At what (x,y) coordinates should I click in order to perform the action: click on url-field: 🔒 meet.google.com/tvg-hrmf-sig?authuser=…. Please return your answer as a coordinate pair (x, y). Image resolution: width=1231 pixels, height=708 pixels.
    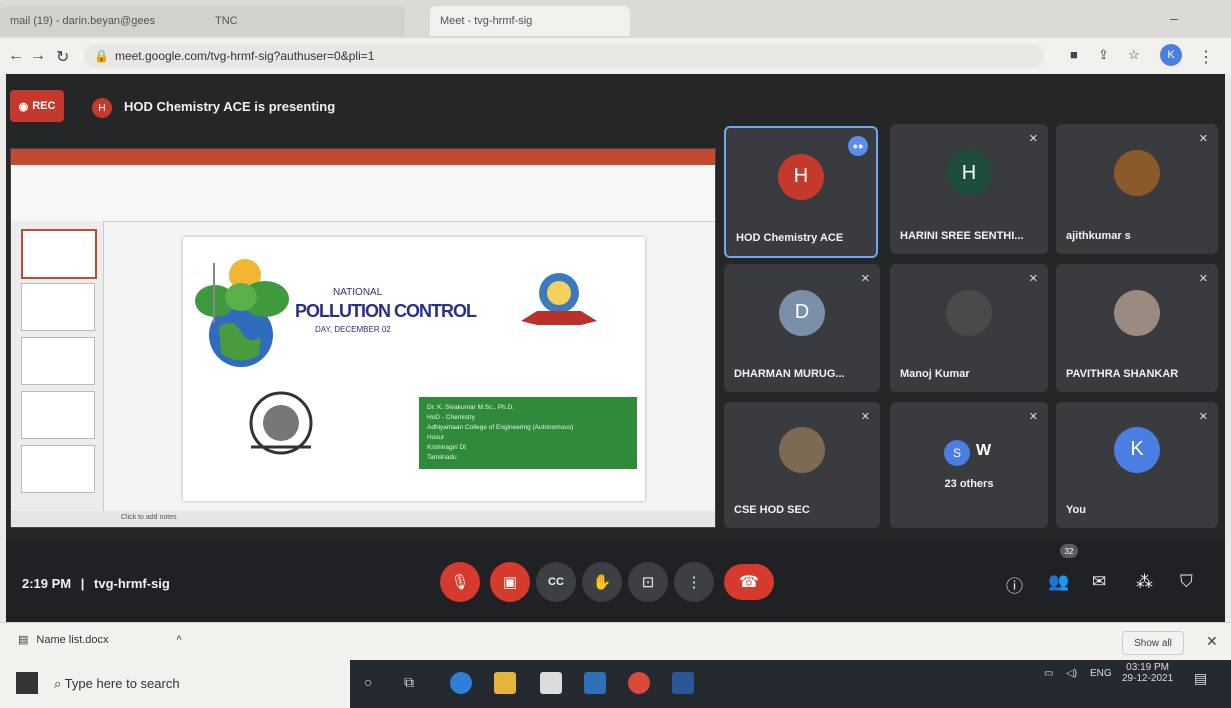
    Looking at the image, I should click on (564, 56).